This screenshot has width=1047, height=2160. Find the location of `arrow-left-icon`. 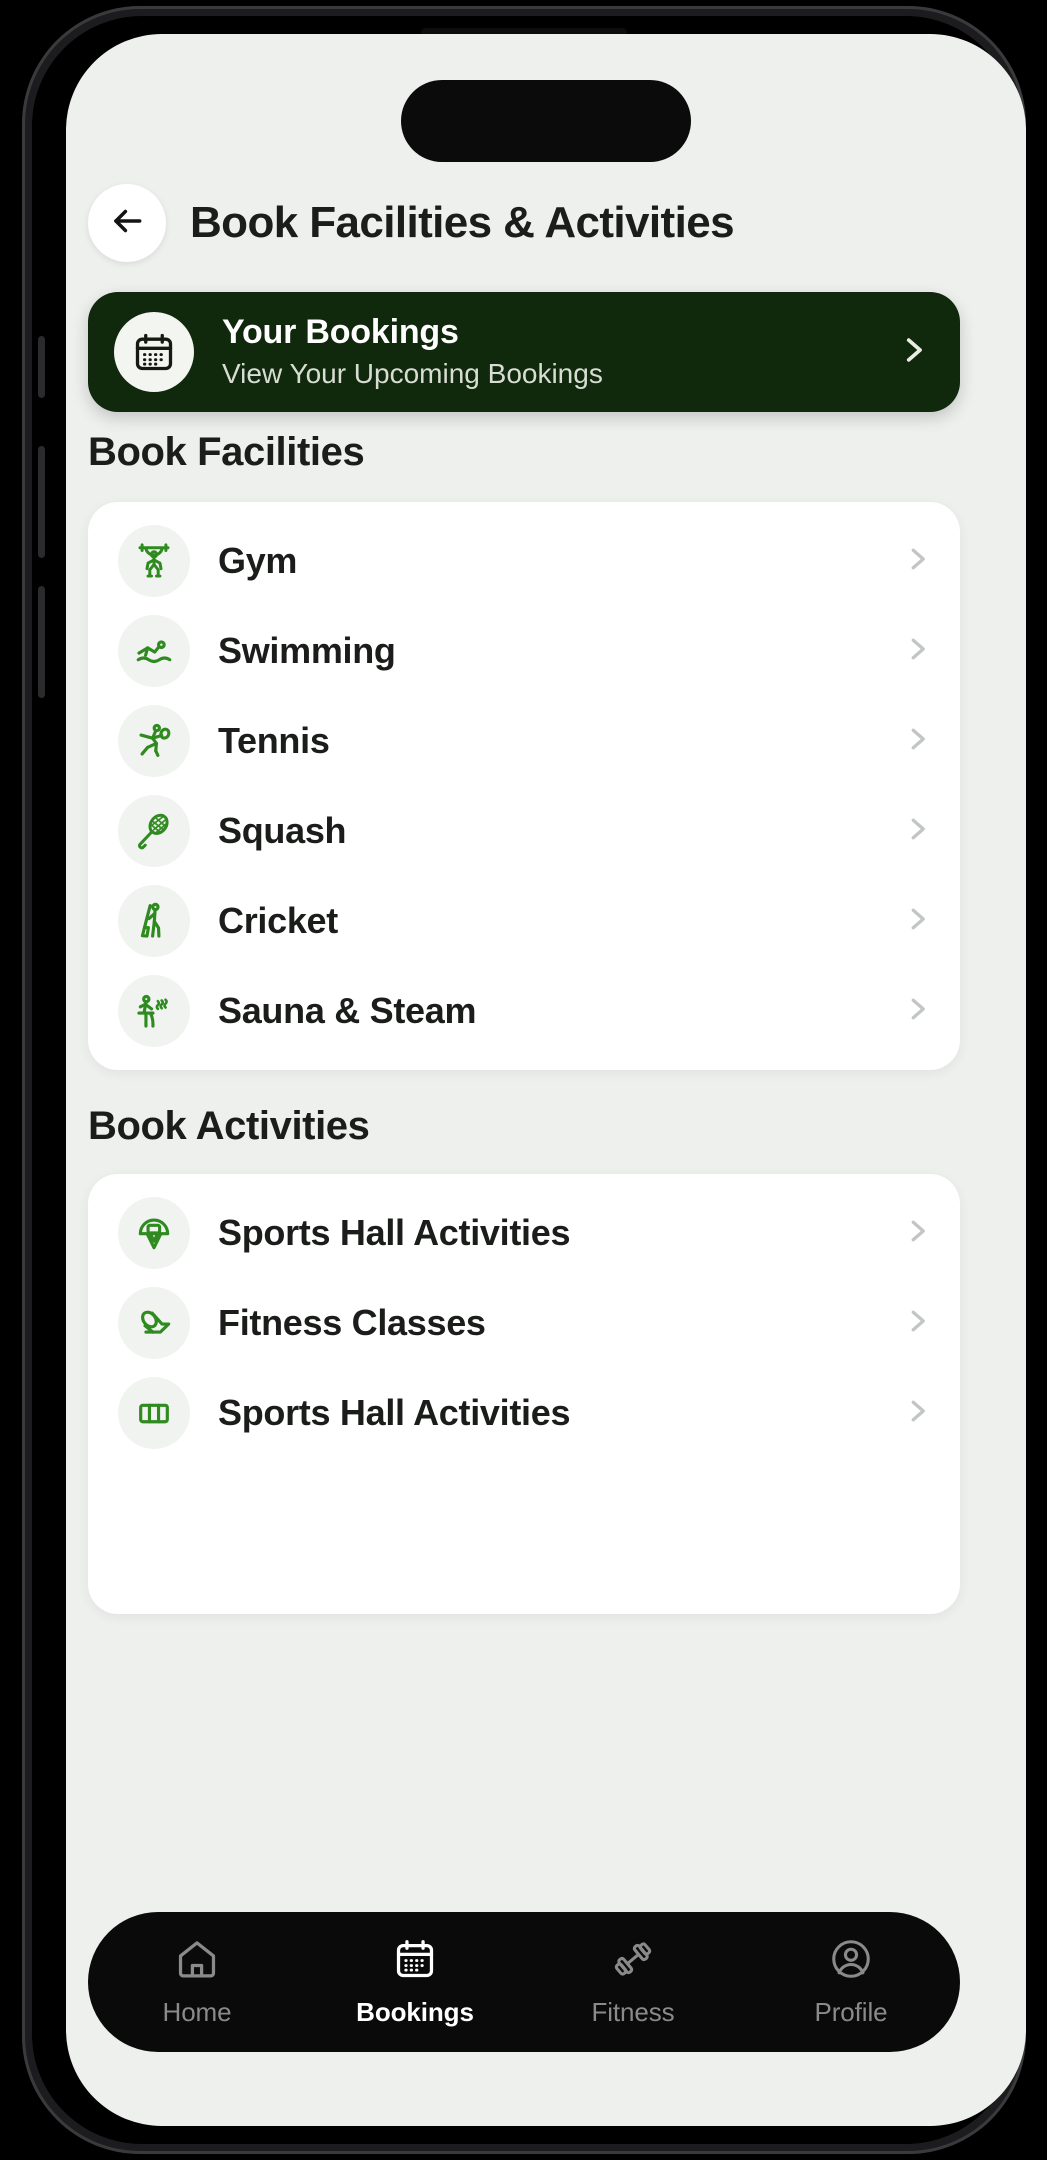

arrow-left-icon is located at coordinates (127, 223).